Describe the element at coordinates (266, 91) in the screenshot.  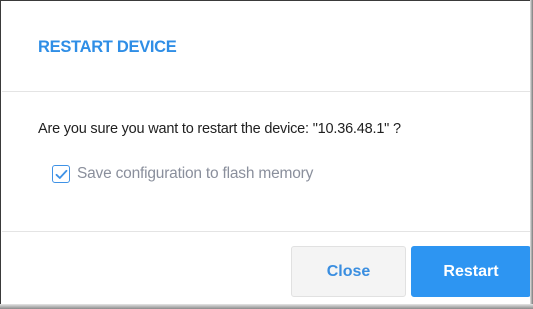
I see `header-divider` at that location.